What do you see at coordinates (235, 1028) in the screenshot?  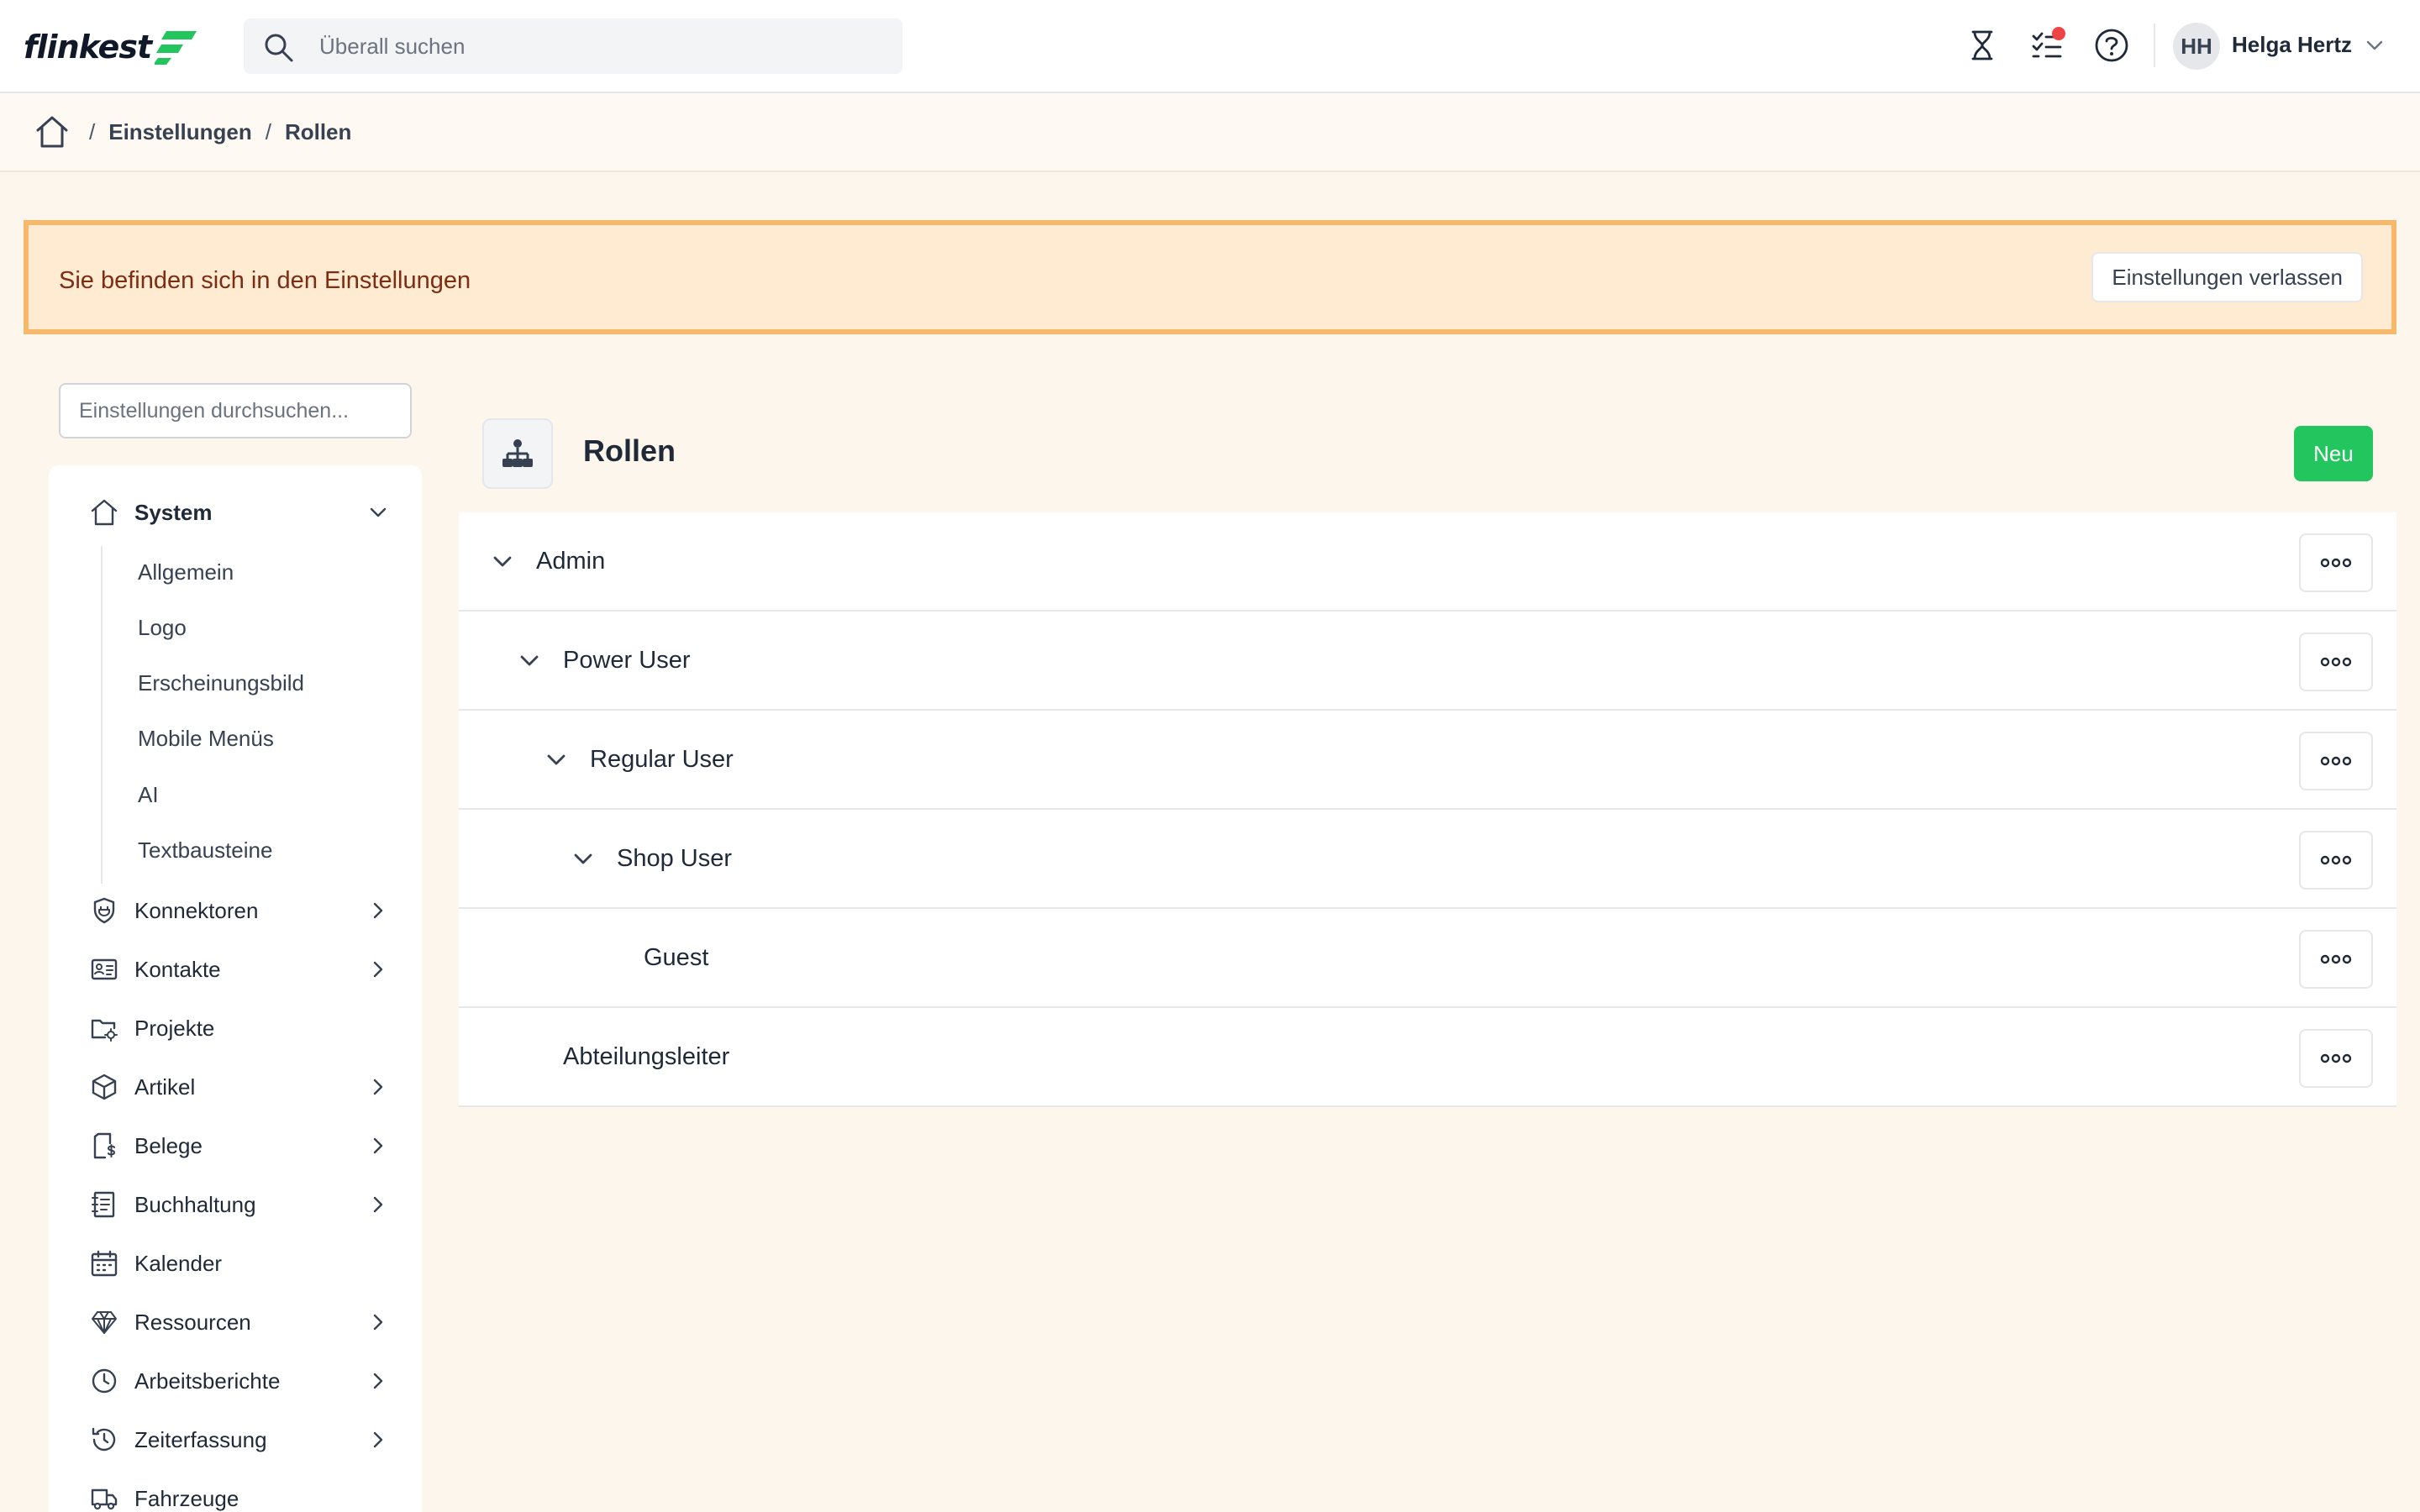 I see `sidebar-item-projekte: Projekte` at bounding box center [235, 1028].